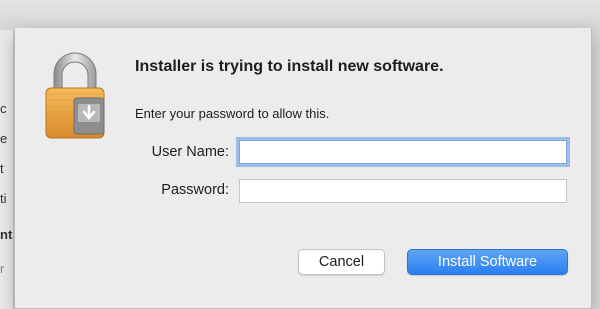  What do you see at coordinates (195, 190) in the screenshot?
I see `password-label: Password:` at bounding box center [195, 190].